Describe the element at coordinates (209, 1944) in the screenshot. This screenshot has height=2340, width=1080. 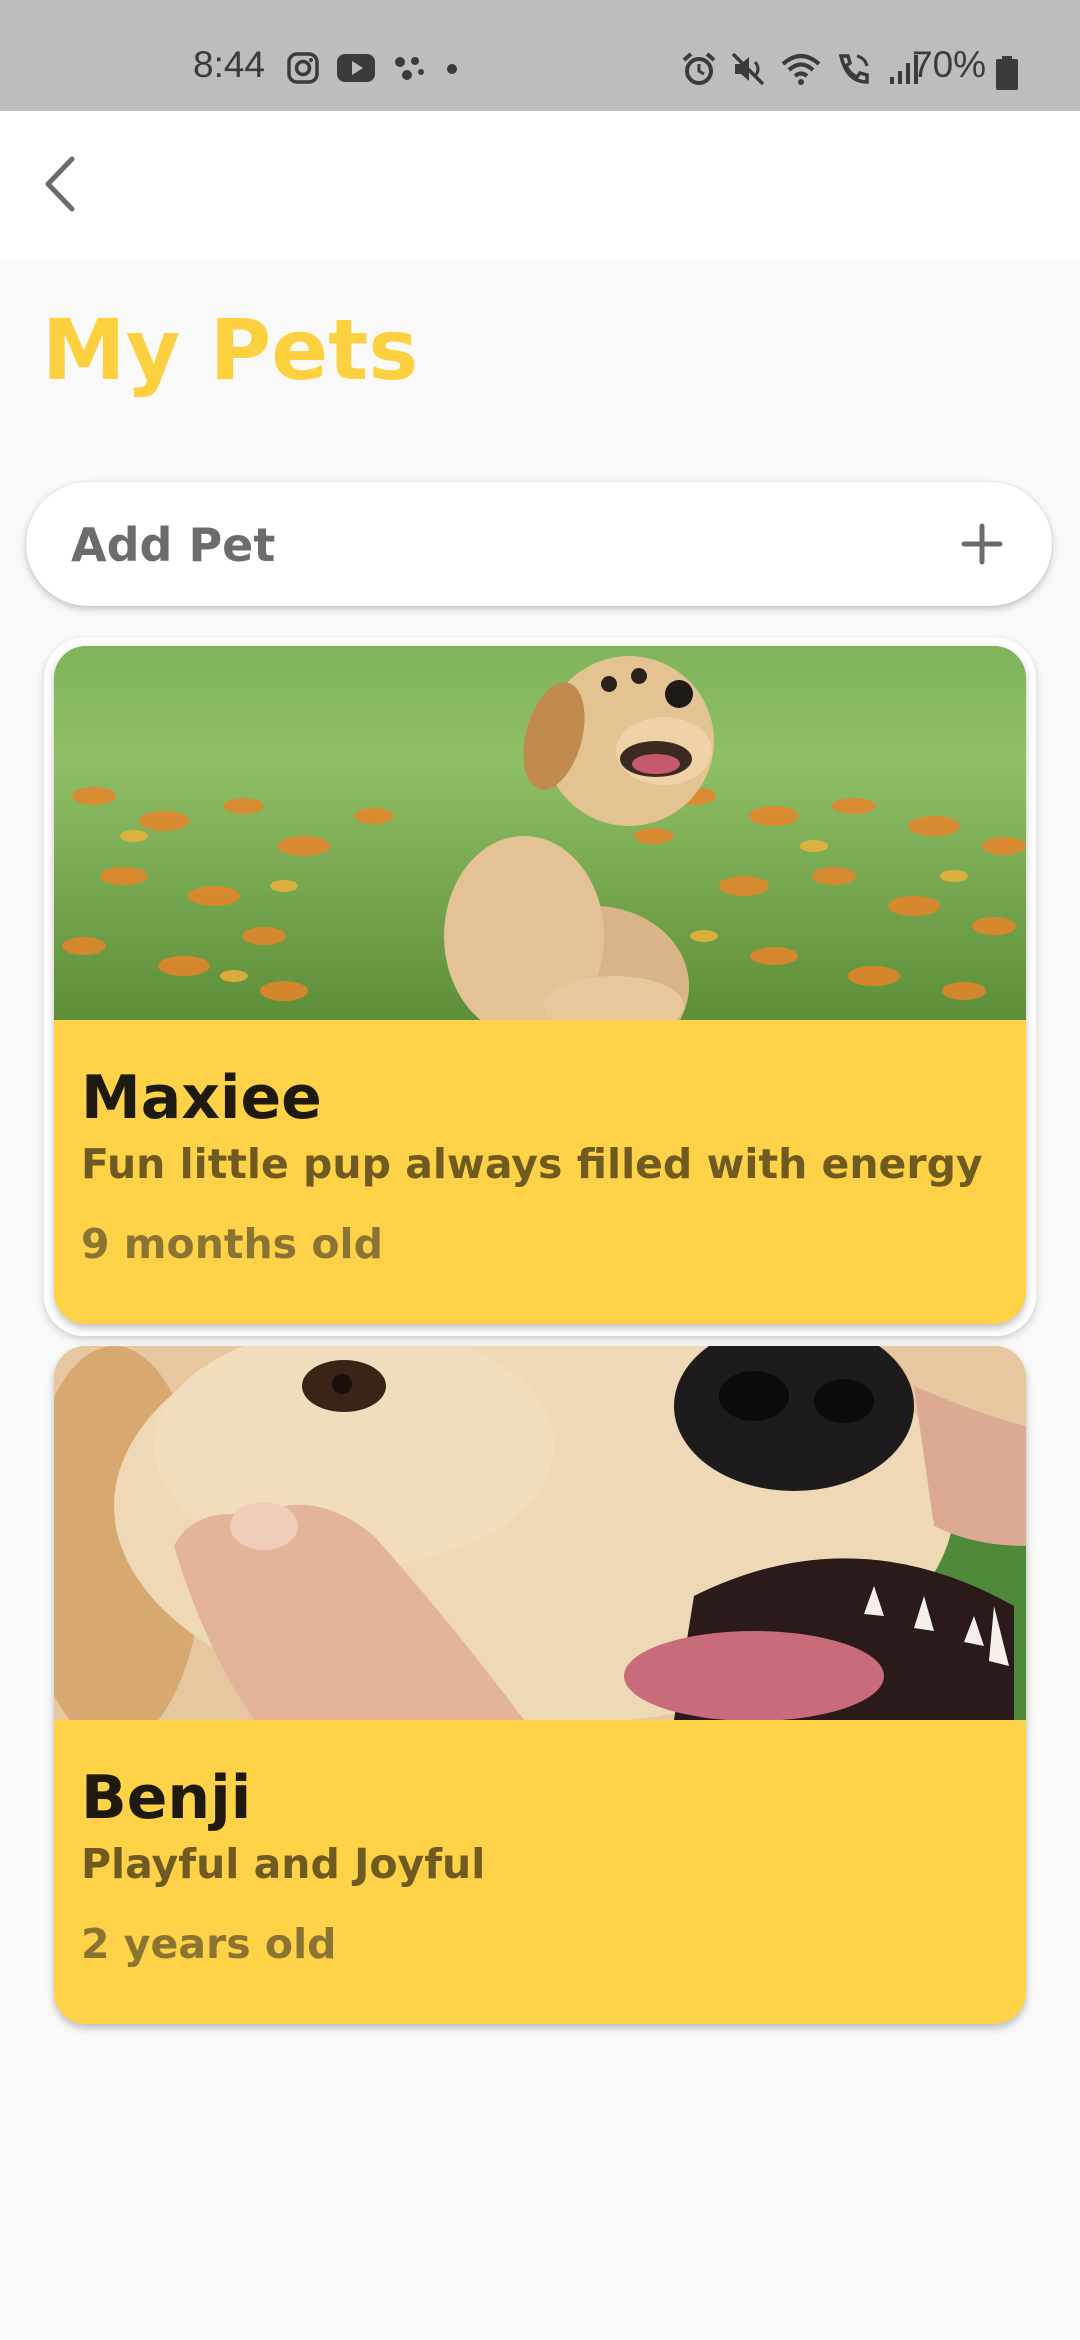
I see `pet-age: 2 years old` at that location.